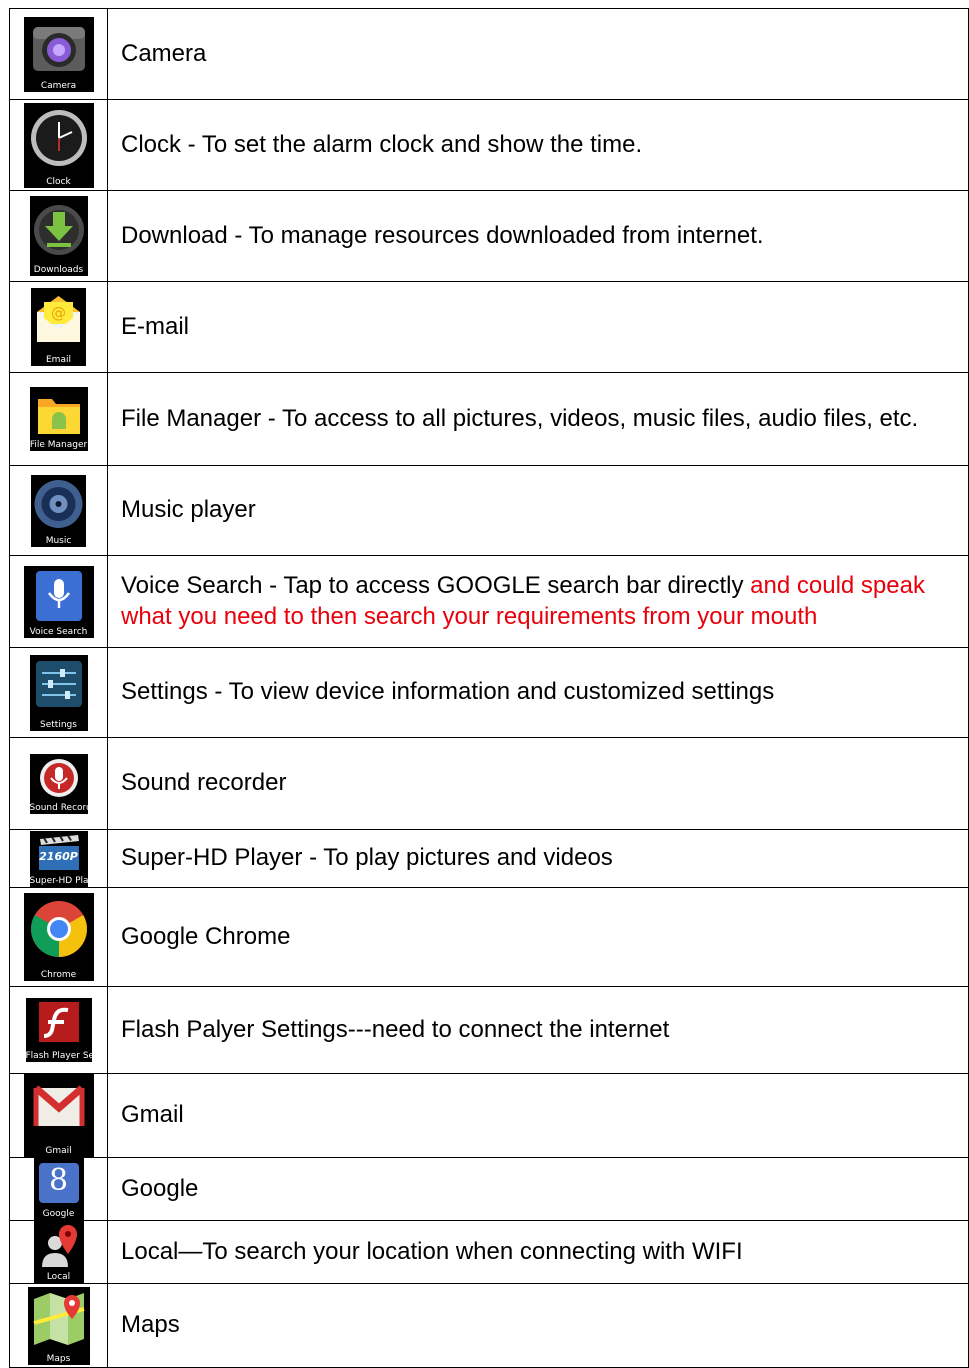  What do you see at coordinates (538, 327) in the screenshot?
I see `app-description: E-mail` at bounding box center [538, 327].